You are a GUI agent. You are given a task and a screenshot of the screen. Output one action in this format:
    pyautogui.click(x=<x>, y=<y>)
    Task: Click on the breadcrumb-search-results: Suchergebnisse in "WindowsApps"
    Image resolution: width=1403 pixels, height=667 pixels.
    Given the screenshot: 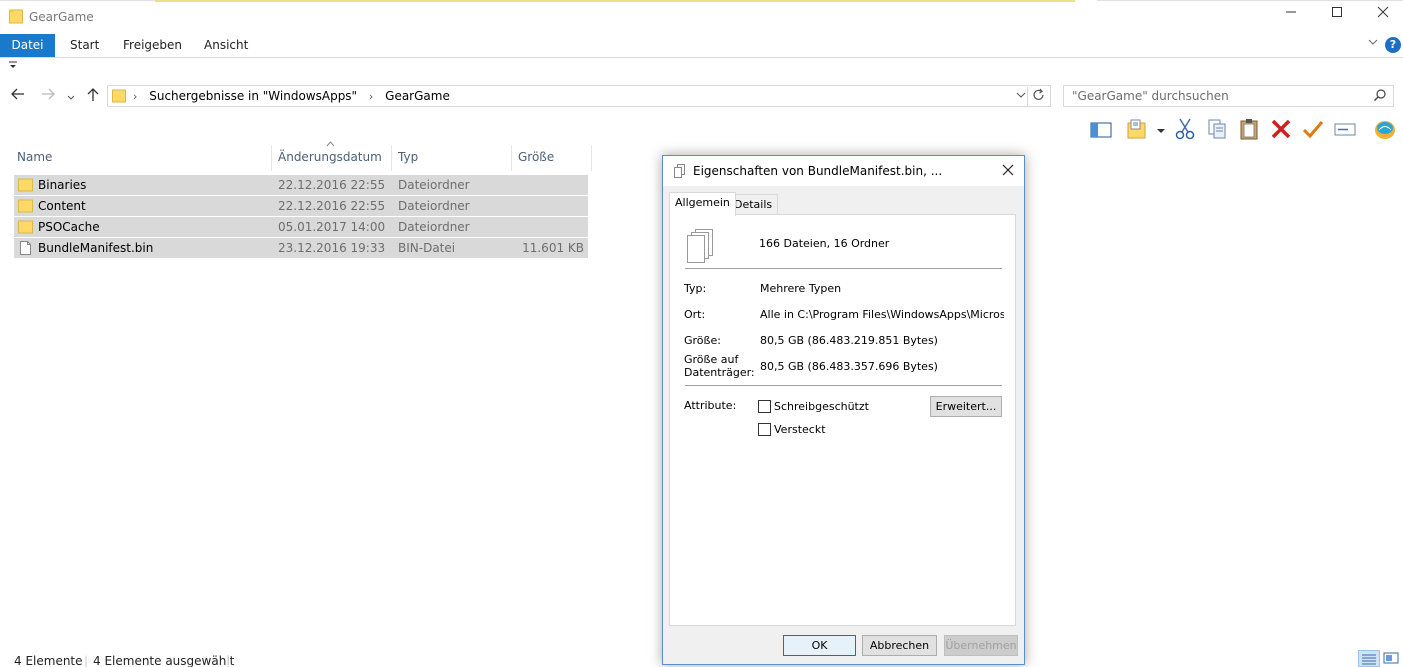 What is the action you would take?
    pyautogui.click(x=253, y=96)
    